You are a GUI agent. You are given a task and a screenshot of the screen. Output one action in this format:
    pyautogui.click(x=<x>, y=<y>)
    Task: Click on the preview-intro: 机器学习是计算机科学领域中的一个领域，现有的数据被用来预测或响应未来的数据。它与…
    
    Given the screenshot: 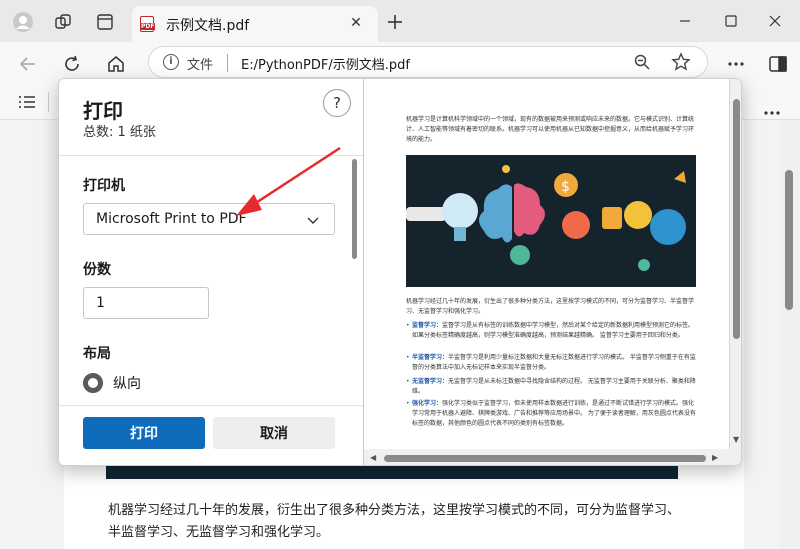 What is the action you would take?
    pyautogui.click(x=550, y=129)
    